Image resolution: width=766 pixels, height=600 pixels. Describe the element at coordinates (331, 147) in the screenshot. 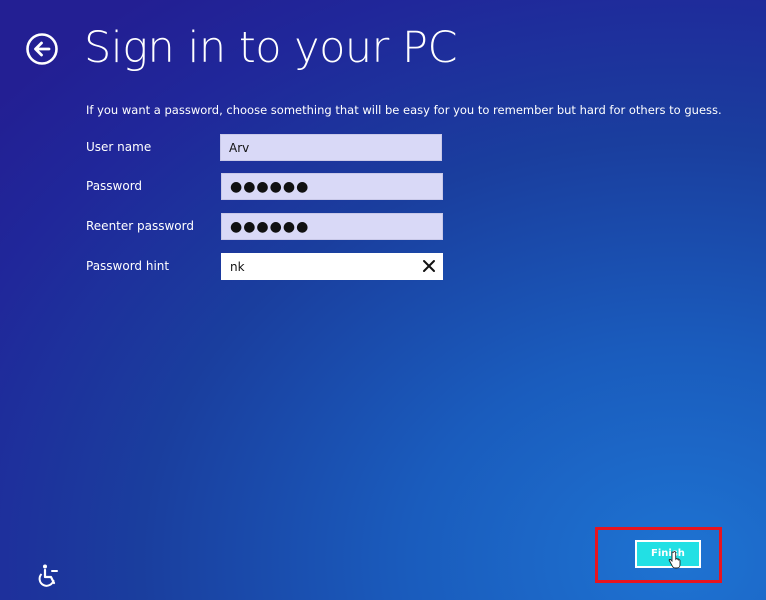

I see `user-name-input` at that location.